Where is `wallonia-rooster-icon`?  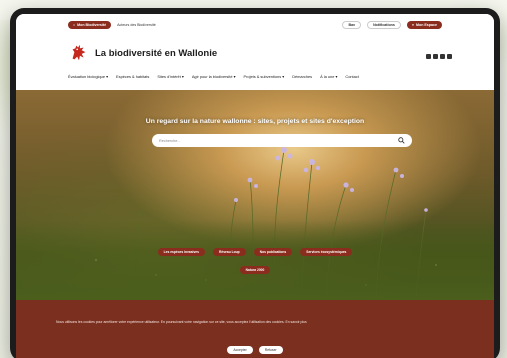 wallonia-rooster-icon is located at coordinates (79, 52).